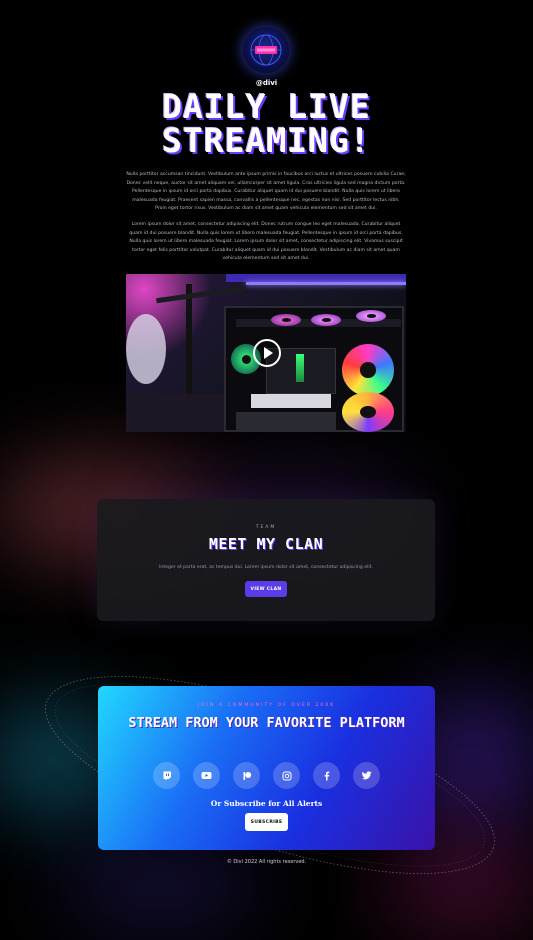 The width and height of the screenshot is (533, 940). I want to click on clan-title: MEET MY CLAN, so click(266, 544).